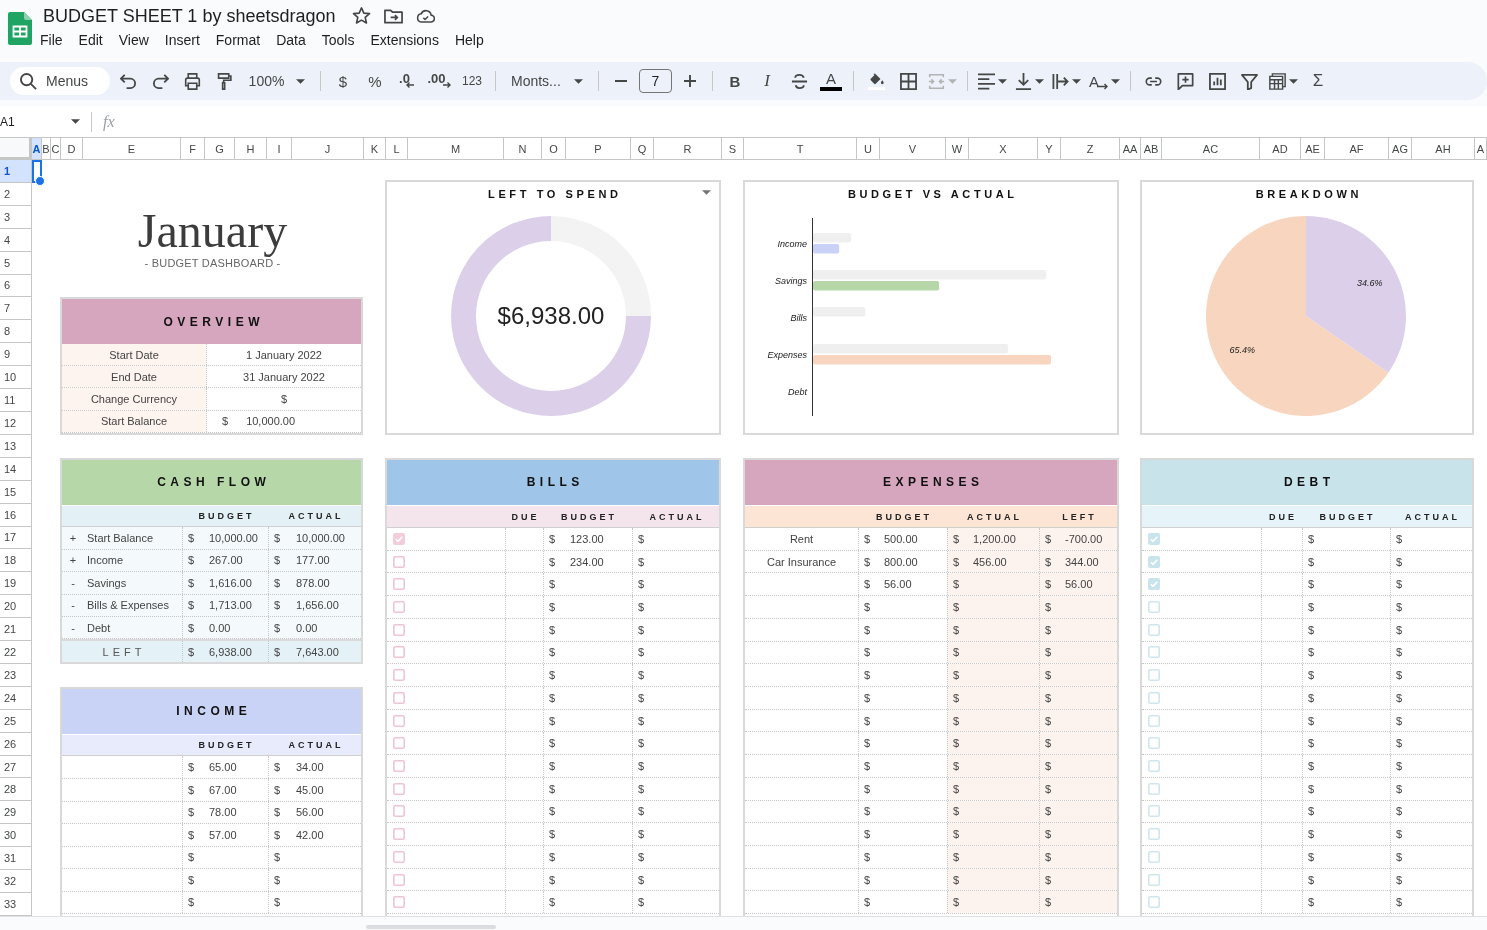  Describe the element at coordinates (407, 81) in the screenshot. I see `decrease-decimal-button: .0` at that location.